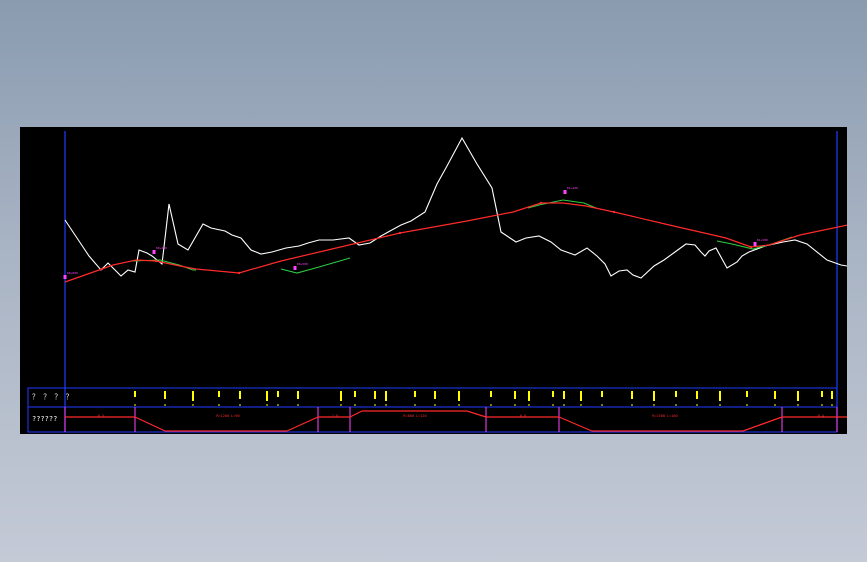  I want to click on curvature-label: R=1200 L=90, so click(227, 416).